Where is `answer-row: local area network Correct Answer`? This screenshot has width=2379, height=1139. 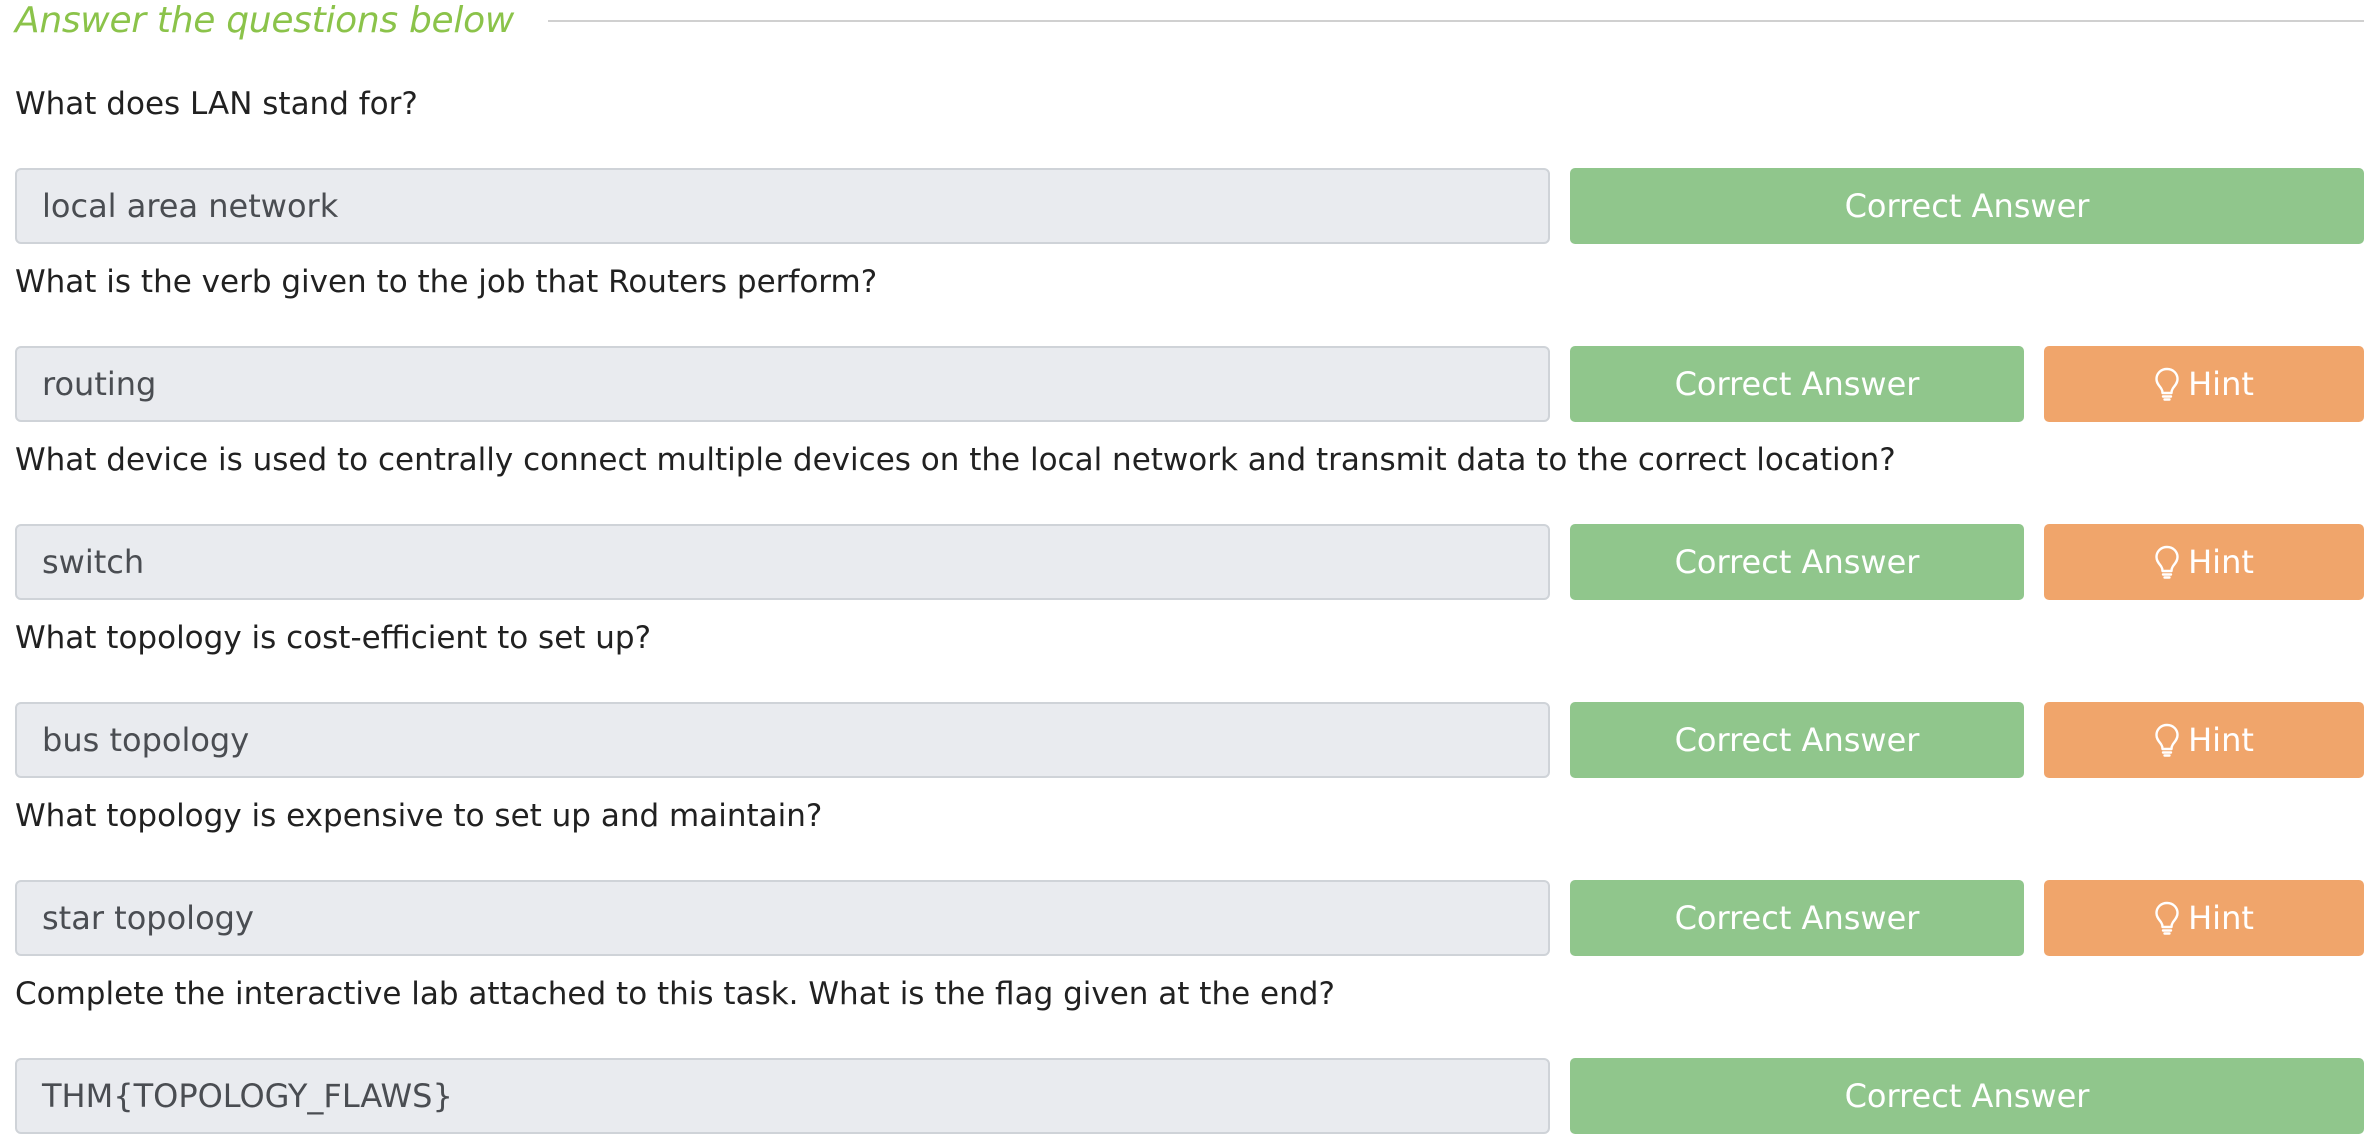 answer-row: local area network Correct Answer is located at coordinates (1189, 206).